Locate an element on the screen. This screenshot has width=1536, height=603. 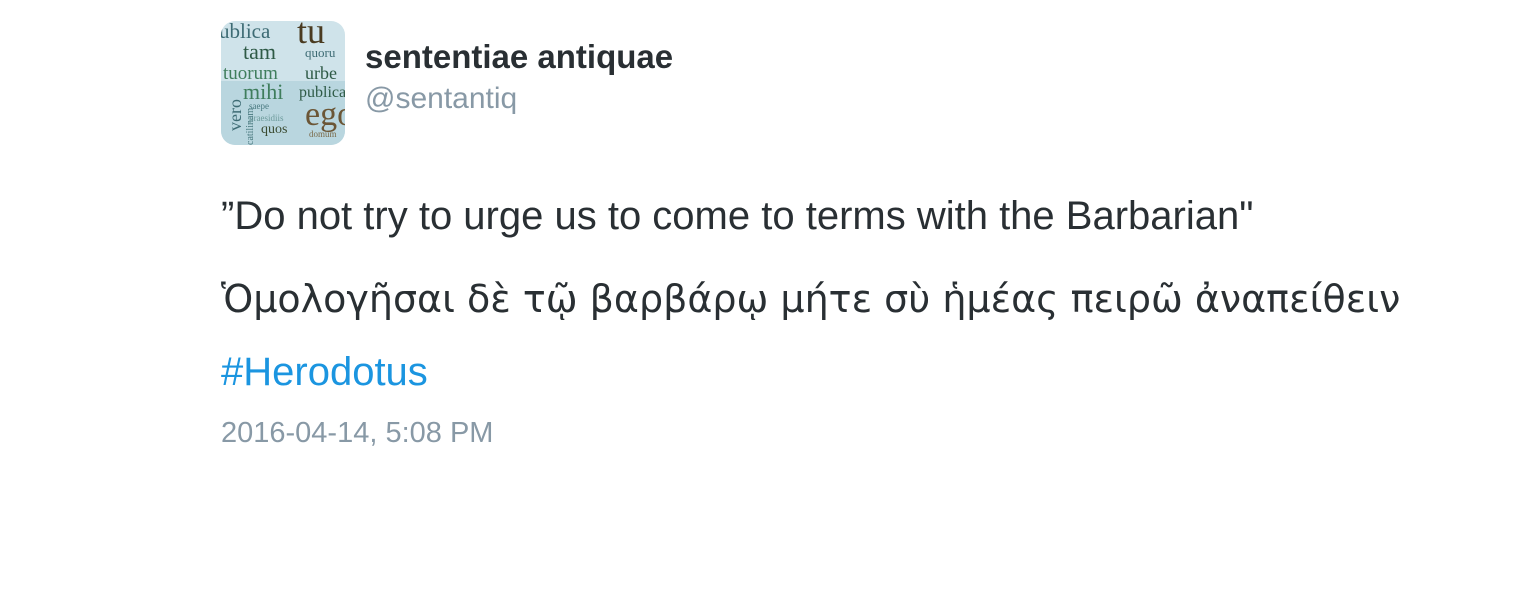
hashtag-link: #Herodotus is located at coordinates (324, 372).